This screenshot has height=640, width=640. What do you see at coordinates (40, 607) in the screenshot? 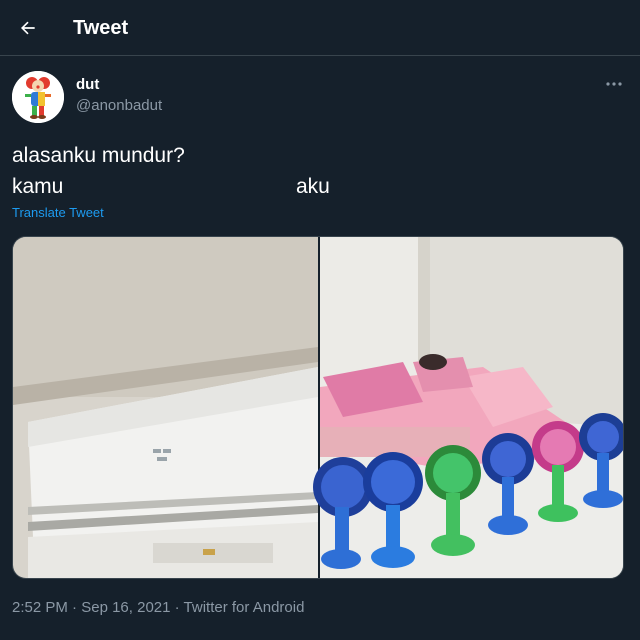
I see `tweet-time: 2:52 PM` at bounding box center [40, 607].